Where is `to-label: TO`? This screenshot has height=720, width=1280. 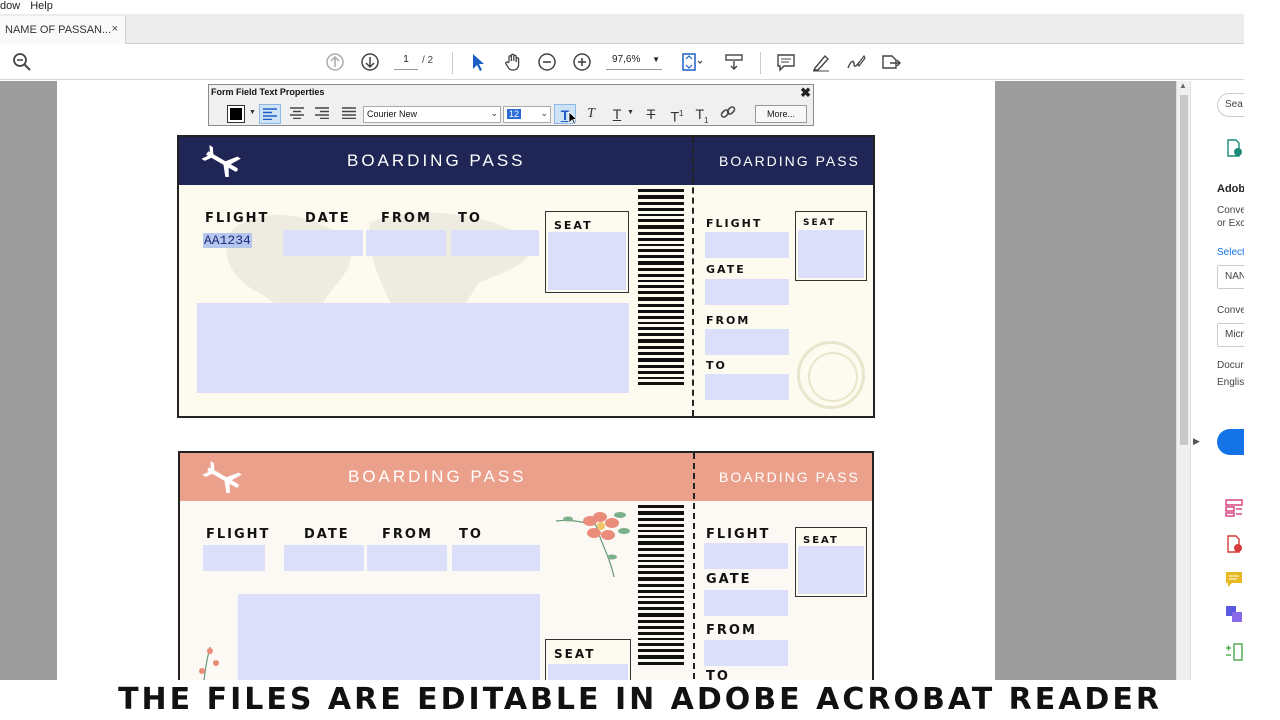
to-label: TO is located at coordinates (471, 534).